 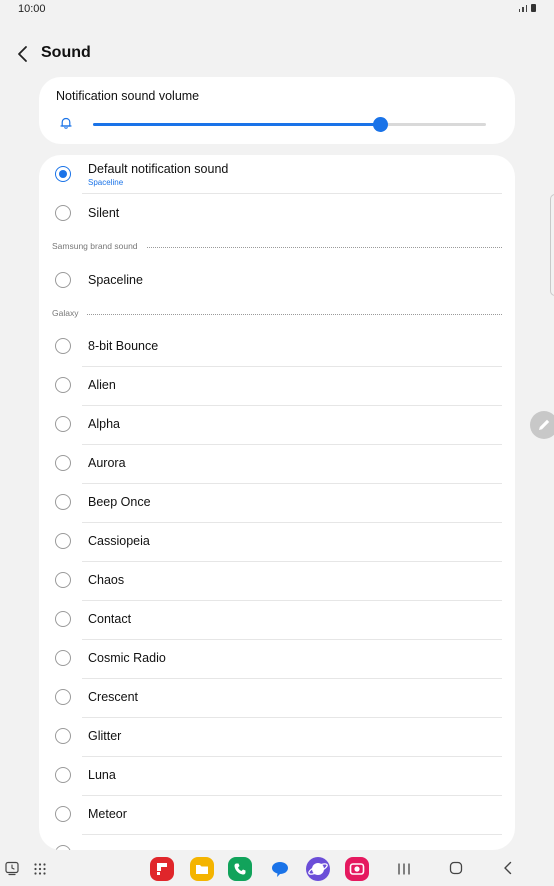 What do you see at coordinates (277, 619) in the screenshot?
I see `sound-item: Contact` at bounding box center [277, 619].